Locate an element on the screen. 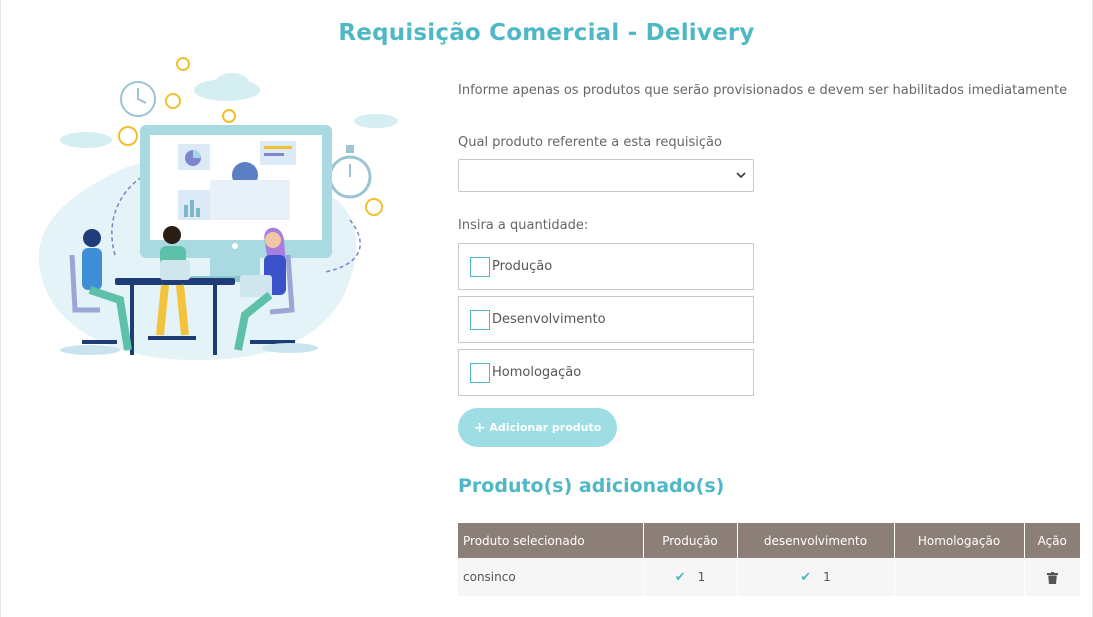 Image resolution: width=1093 pixels, height=617 pixels. homologacao-label: Homologação is located at coordinates (537, 372).